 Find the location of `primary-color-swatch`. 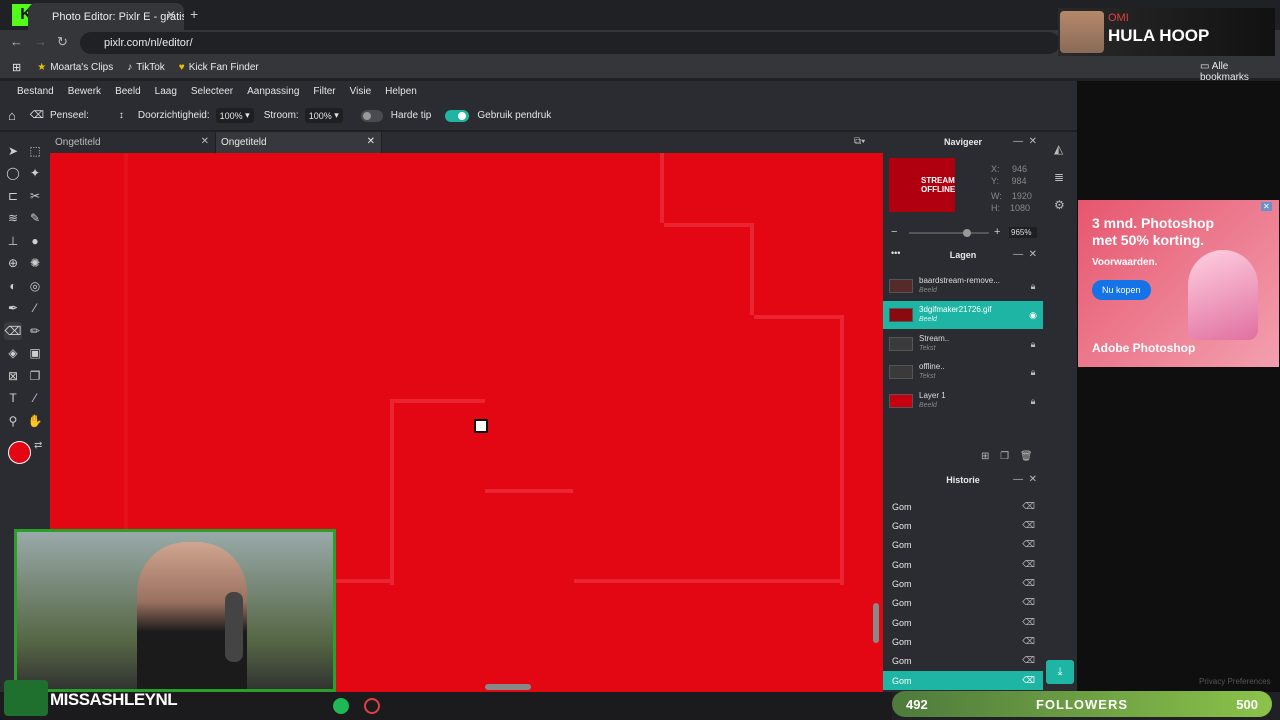

primary-color-swatch is located at coordinates (19, 452).